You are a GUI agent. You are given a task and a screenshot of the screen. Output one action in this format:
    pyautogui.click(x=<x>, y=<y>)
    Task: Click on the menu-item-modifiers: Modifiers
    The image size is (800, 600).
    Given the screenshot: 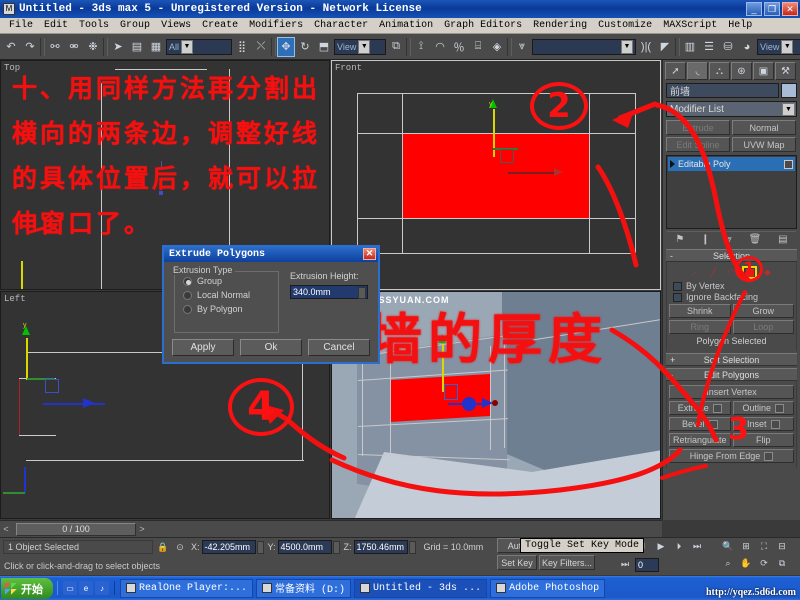 What is the action you would take?
    pyautogui.click(x=276, y=25)
    